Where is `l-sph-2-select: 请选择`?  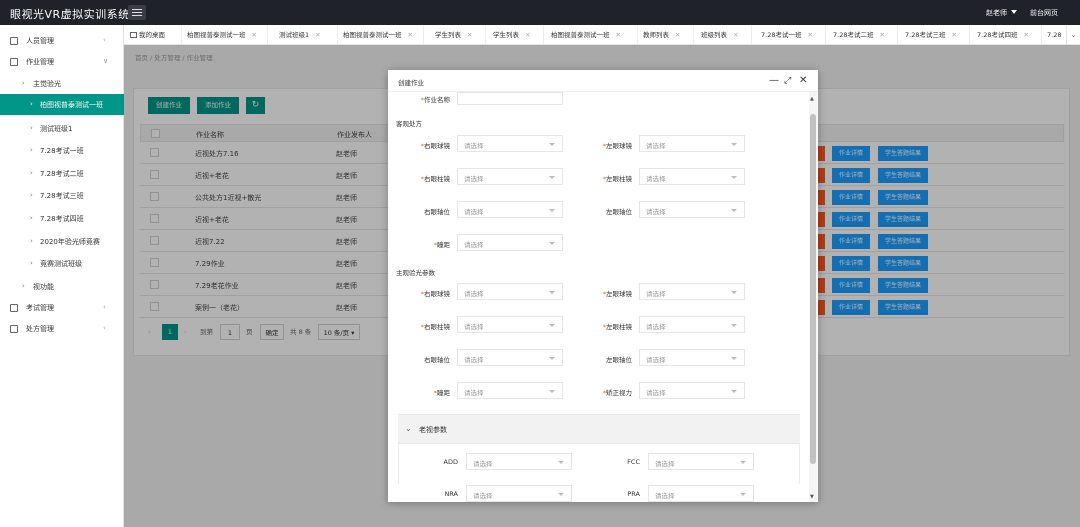
l-sph-2-select: 请选择 is located at coordinates (692, 291).